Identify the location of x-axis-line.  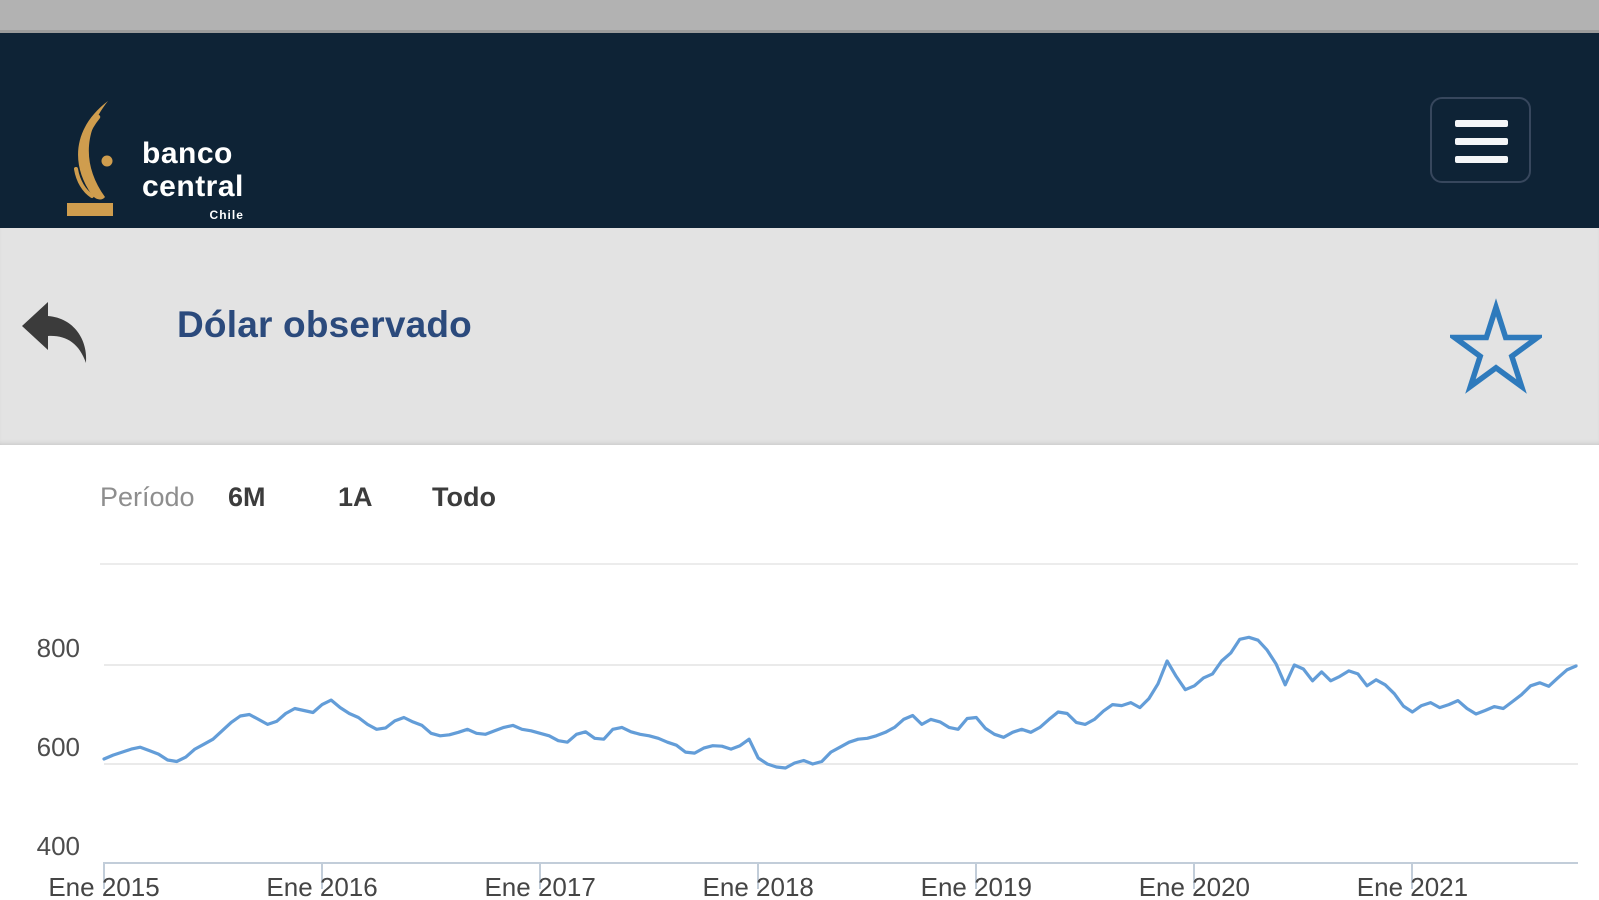
(841, 863).